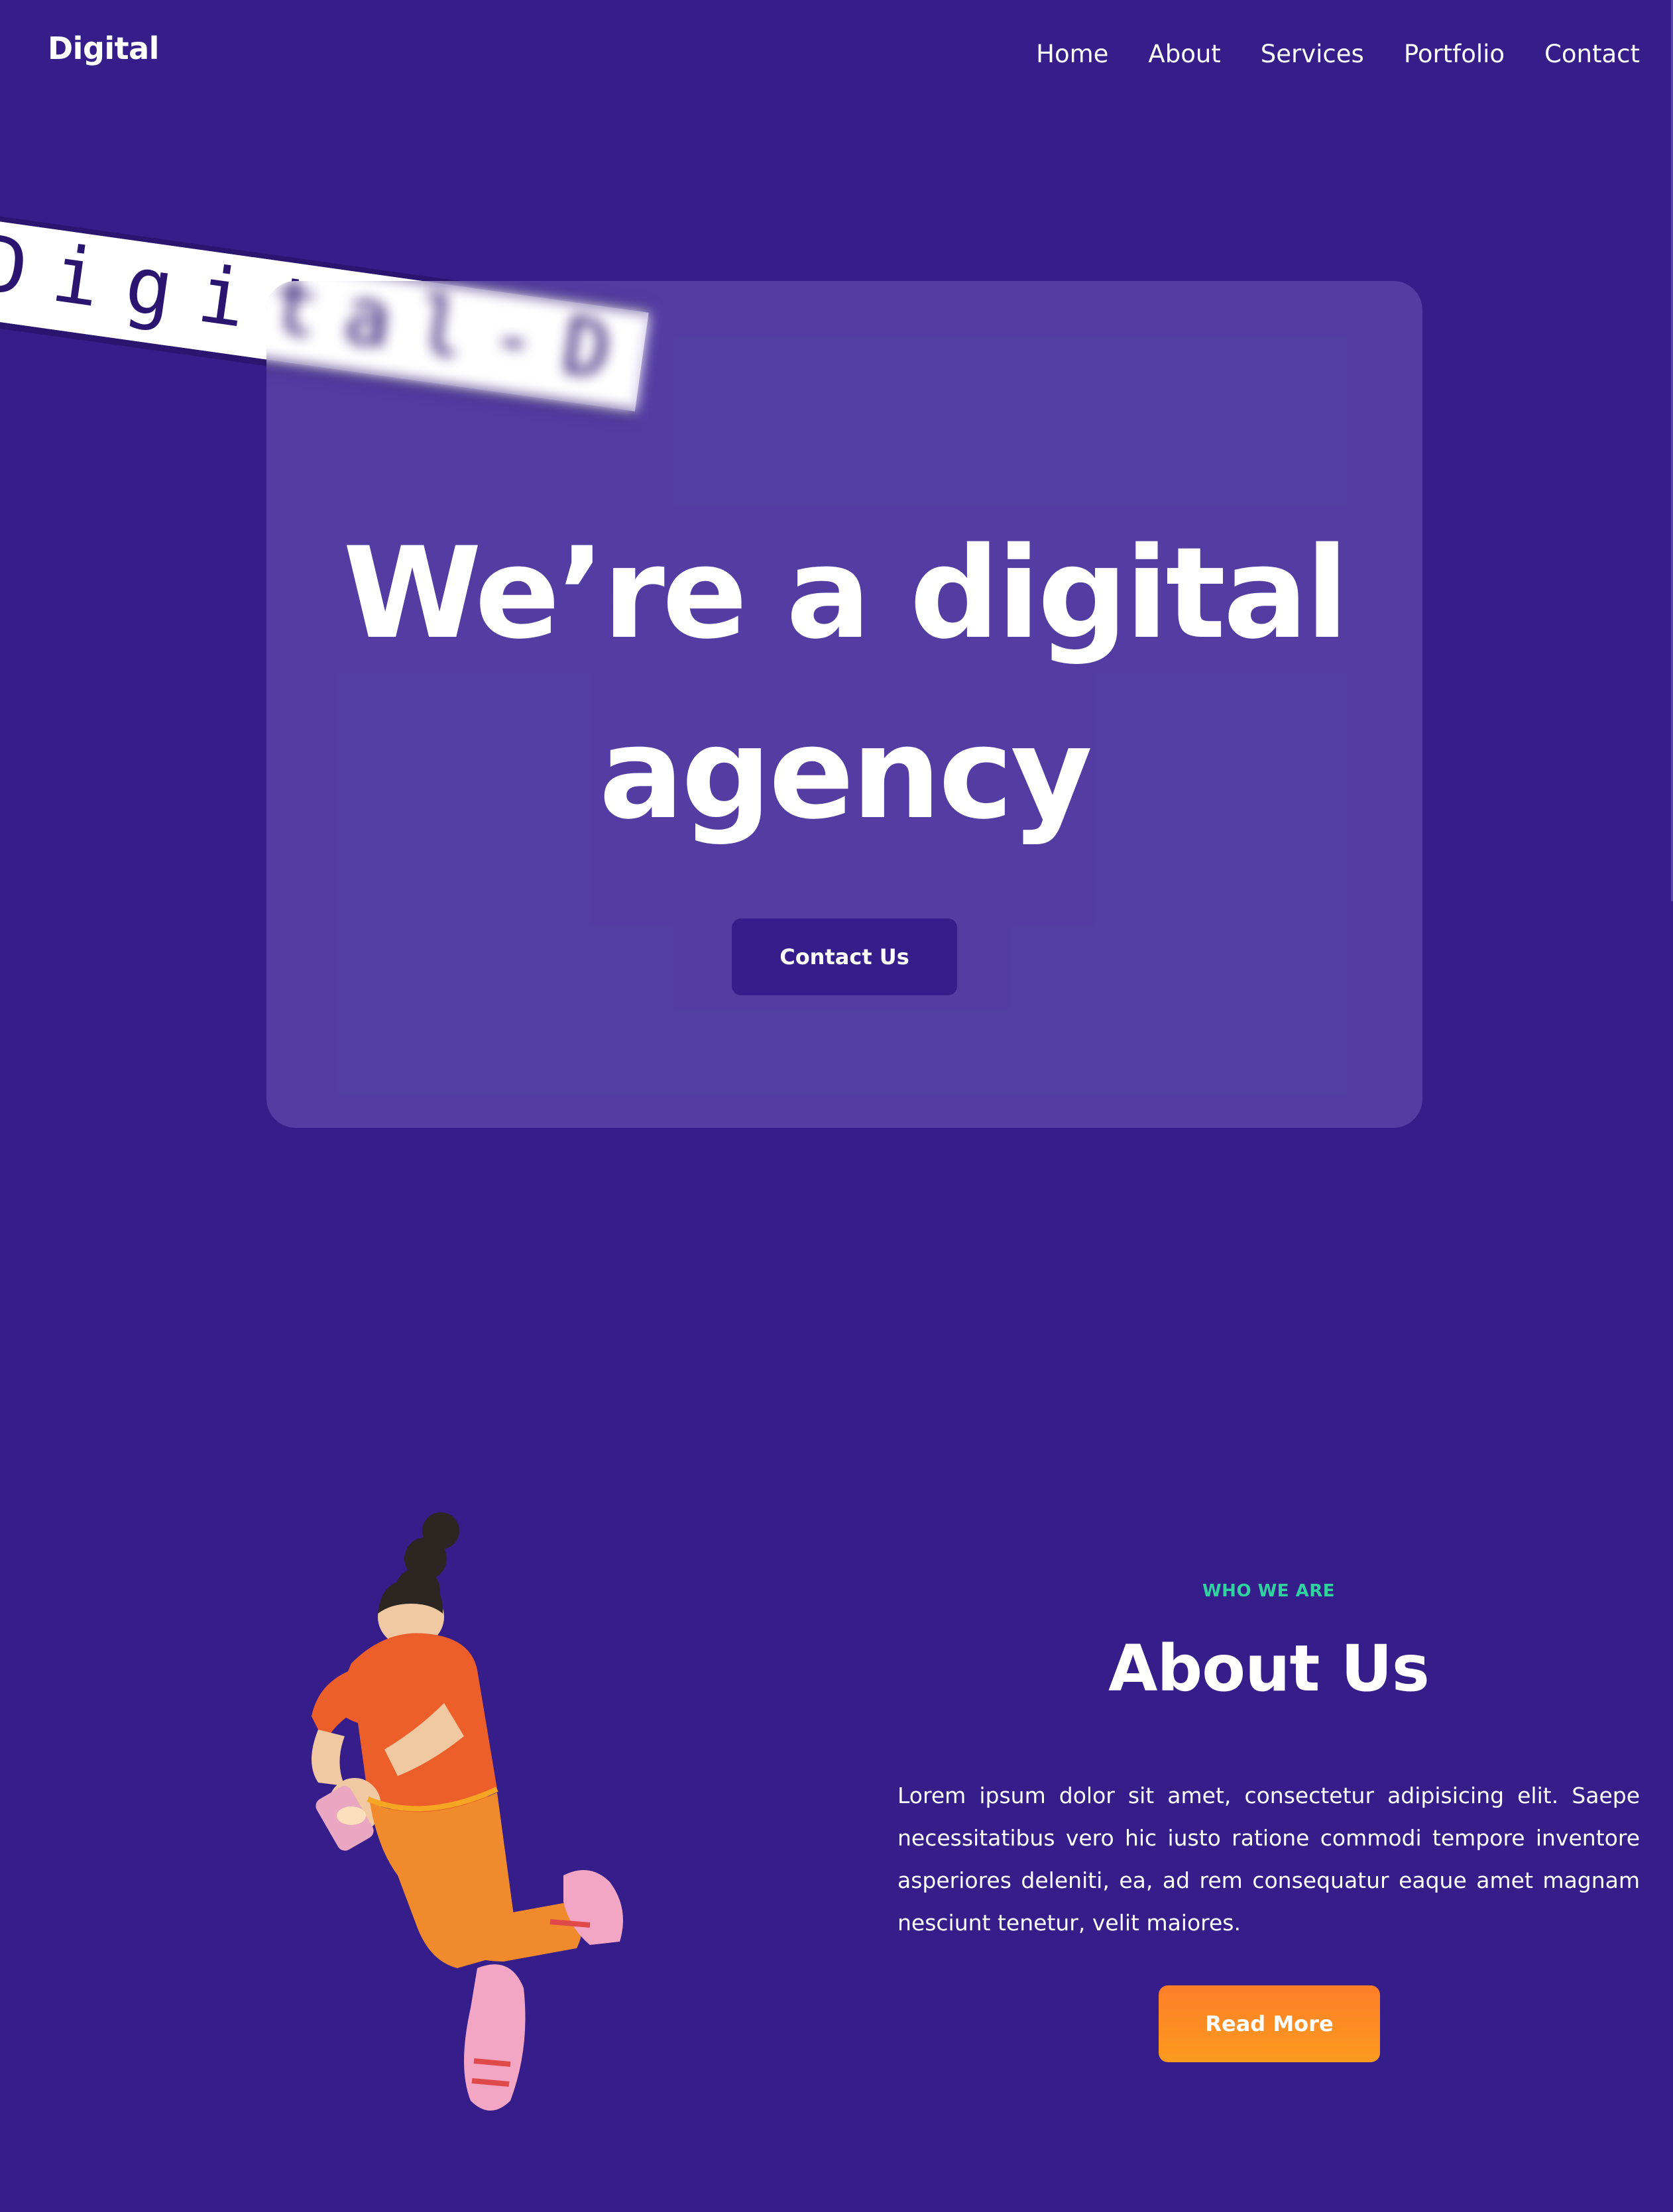 This screenshot has height=2212, width=1673. Describe the element at coordinates (1269, 1668) in the screenshot. I see `about-title: About Us` at that location.